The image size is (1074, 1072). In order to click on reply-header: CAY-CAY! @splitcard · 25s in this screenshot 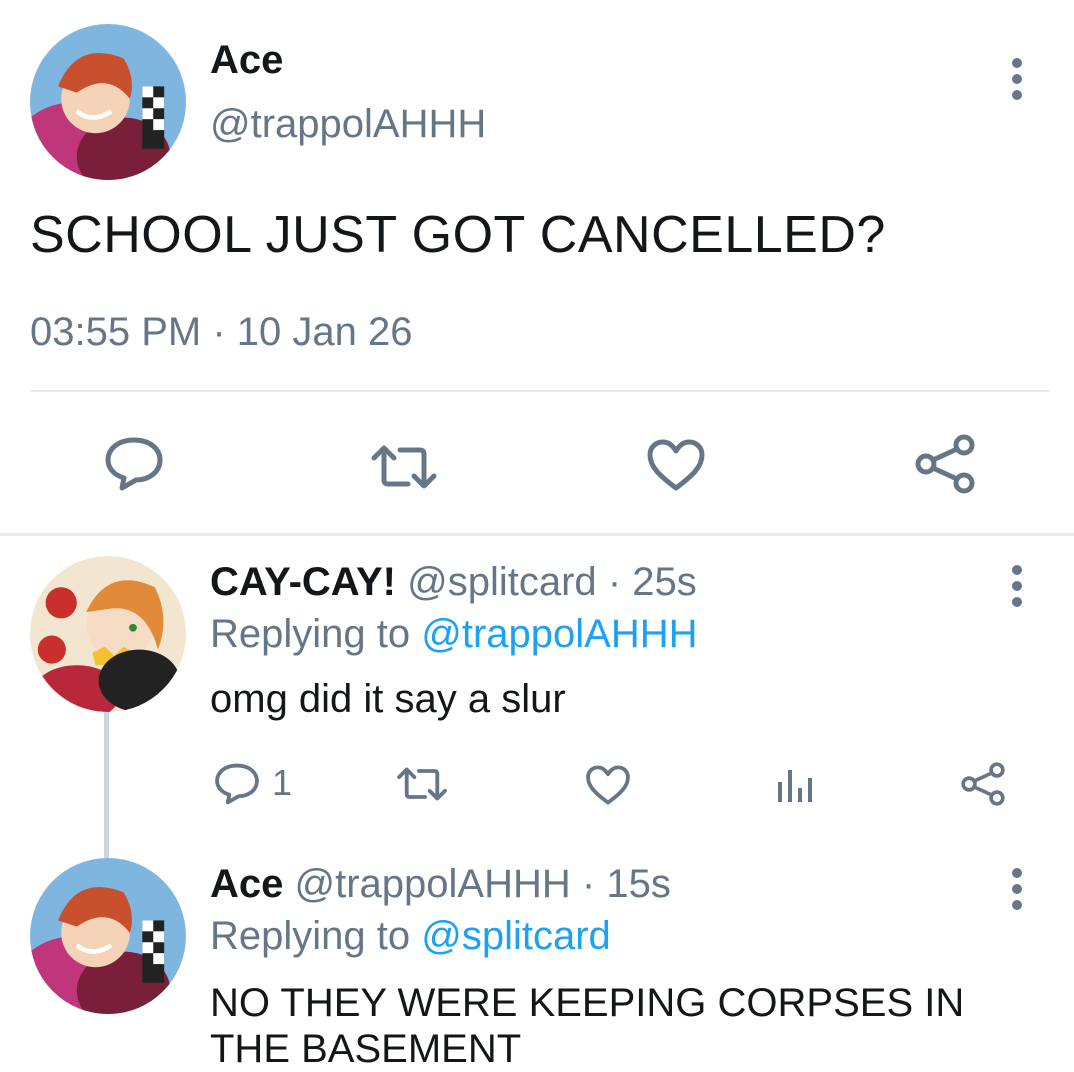, I will do `click(453, 582)`.